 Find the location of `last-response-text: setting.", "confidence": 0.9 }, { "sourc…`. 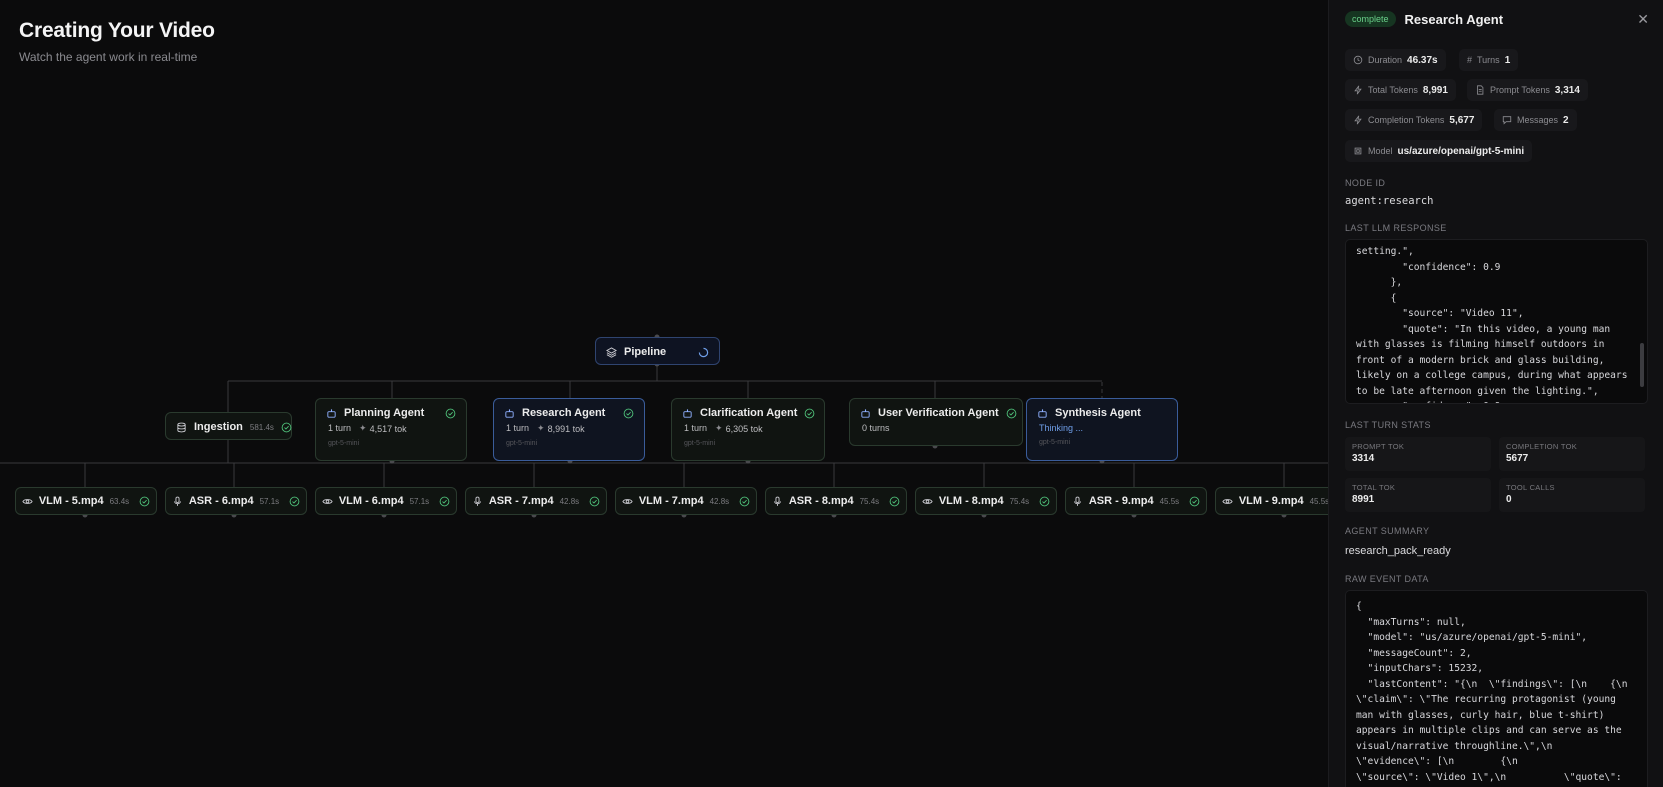

last-response-text: setting.", "confidence": 0.9 }, { "sourc… is located at coordinates (1492, 324).